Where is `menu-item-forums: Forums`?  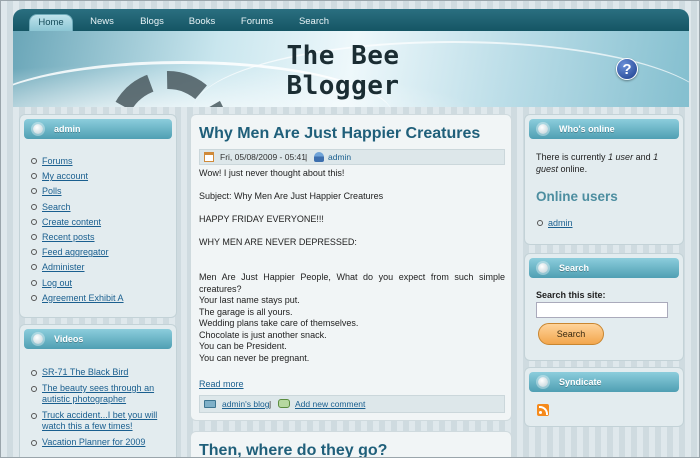
menu-item-forums: Forums is located at coordinates (100, 162).